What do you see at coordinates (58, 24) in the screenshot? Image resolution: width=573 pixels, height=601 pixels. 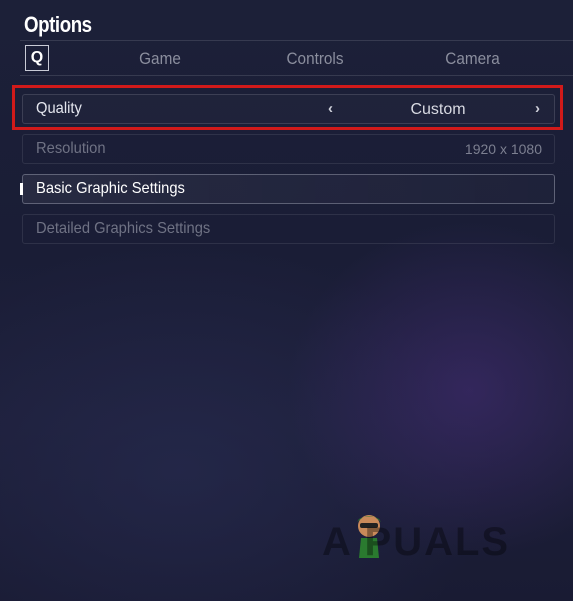 I see `page-title: Options` at bounding box center [58, 24].